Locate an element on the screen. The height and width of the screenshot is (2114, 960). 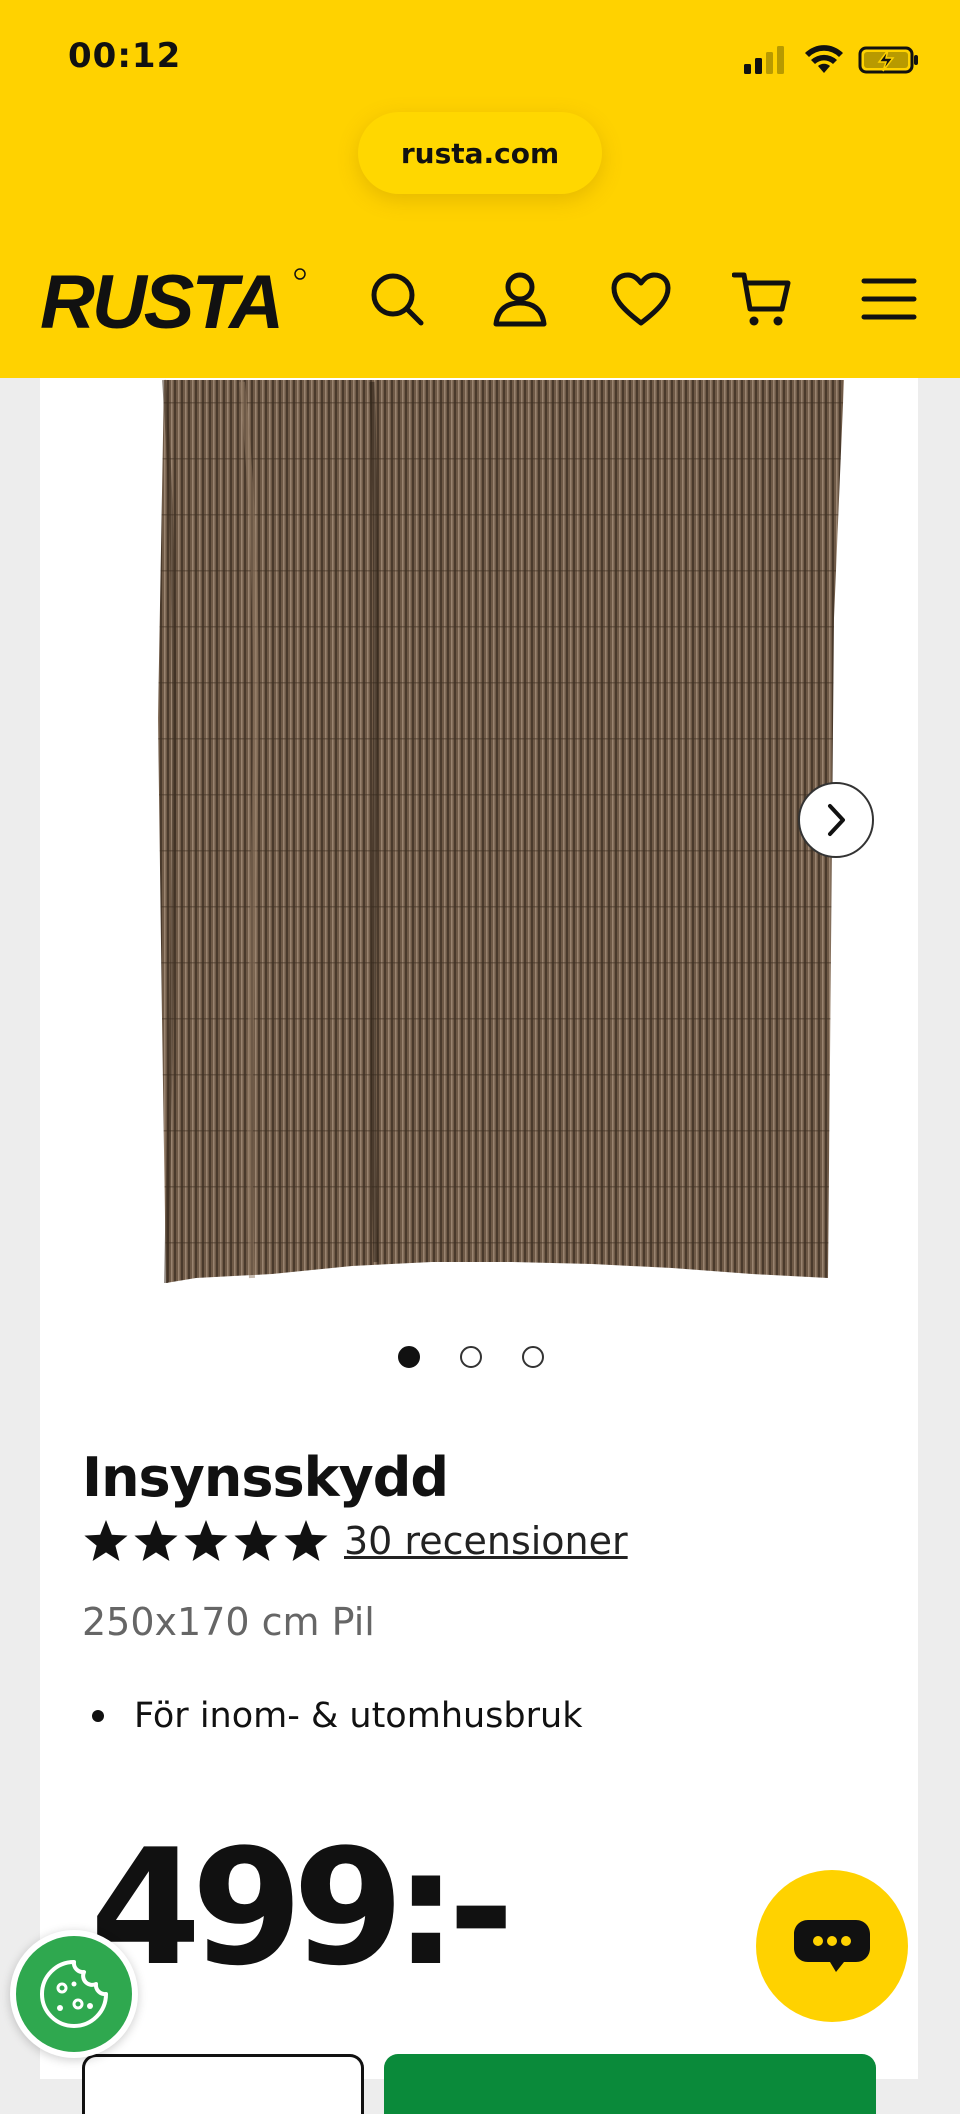
rusta-logo: RUSTA is located at coordinates (173, 299).